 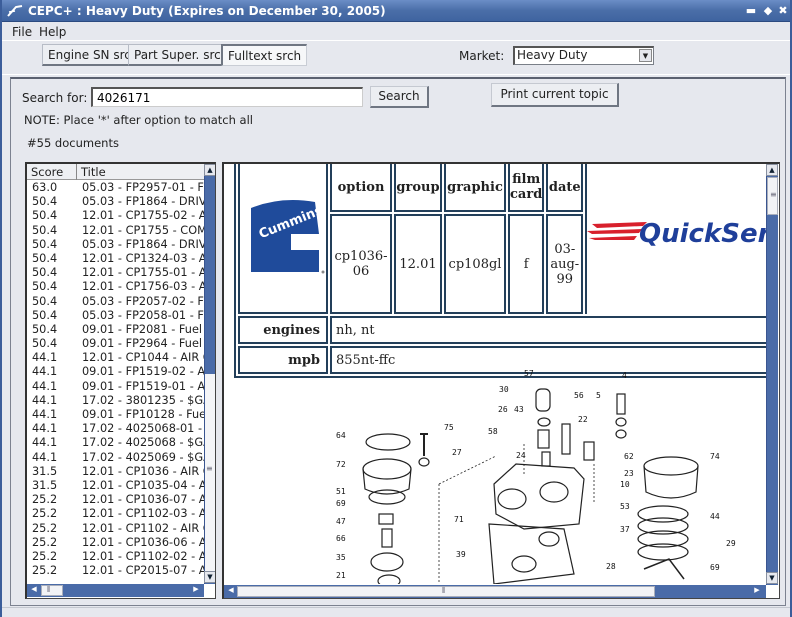 I want to click on list-item: 44.1 09.01 - FP1519-02 - Acce, so click(x=116, y=372).